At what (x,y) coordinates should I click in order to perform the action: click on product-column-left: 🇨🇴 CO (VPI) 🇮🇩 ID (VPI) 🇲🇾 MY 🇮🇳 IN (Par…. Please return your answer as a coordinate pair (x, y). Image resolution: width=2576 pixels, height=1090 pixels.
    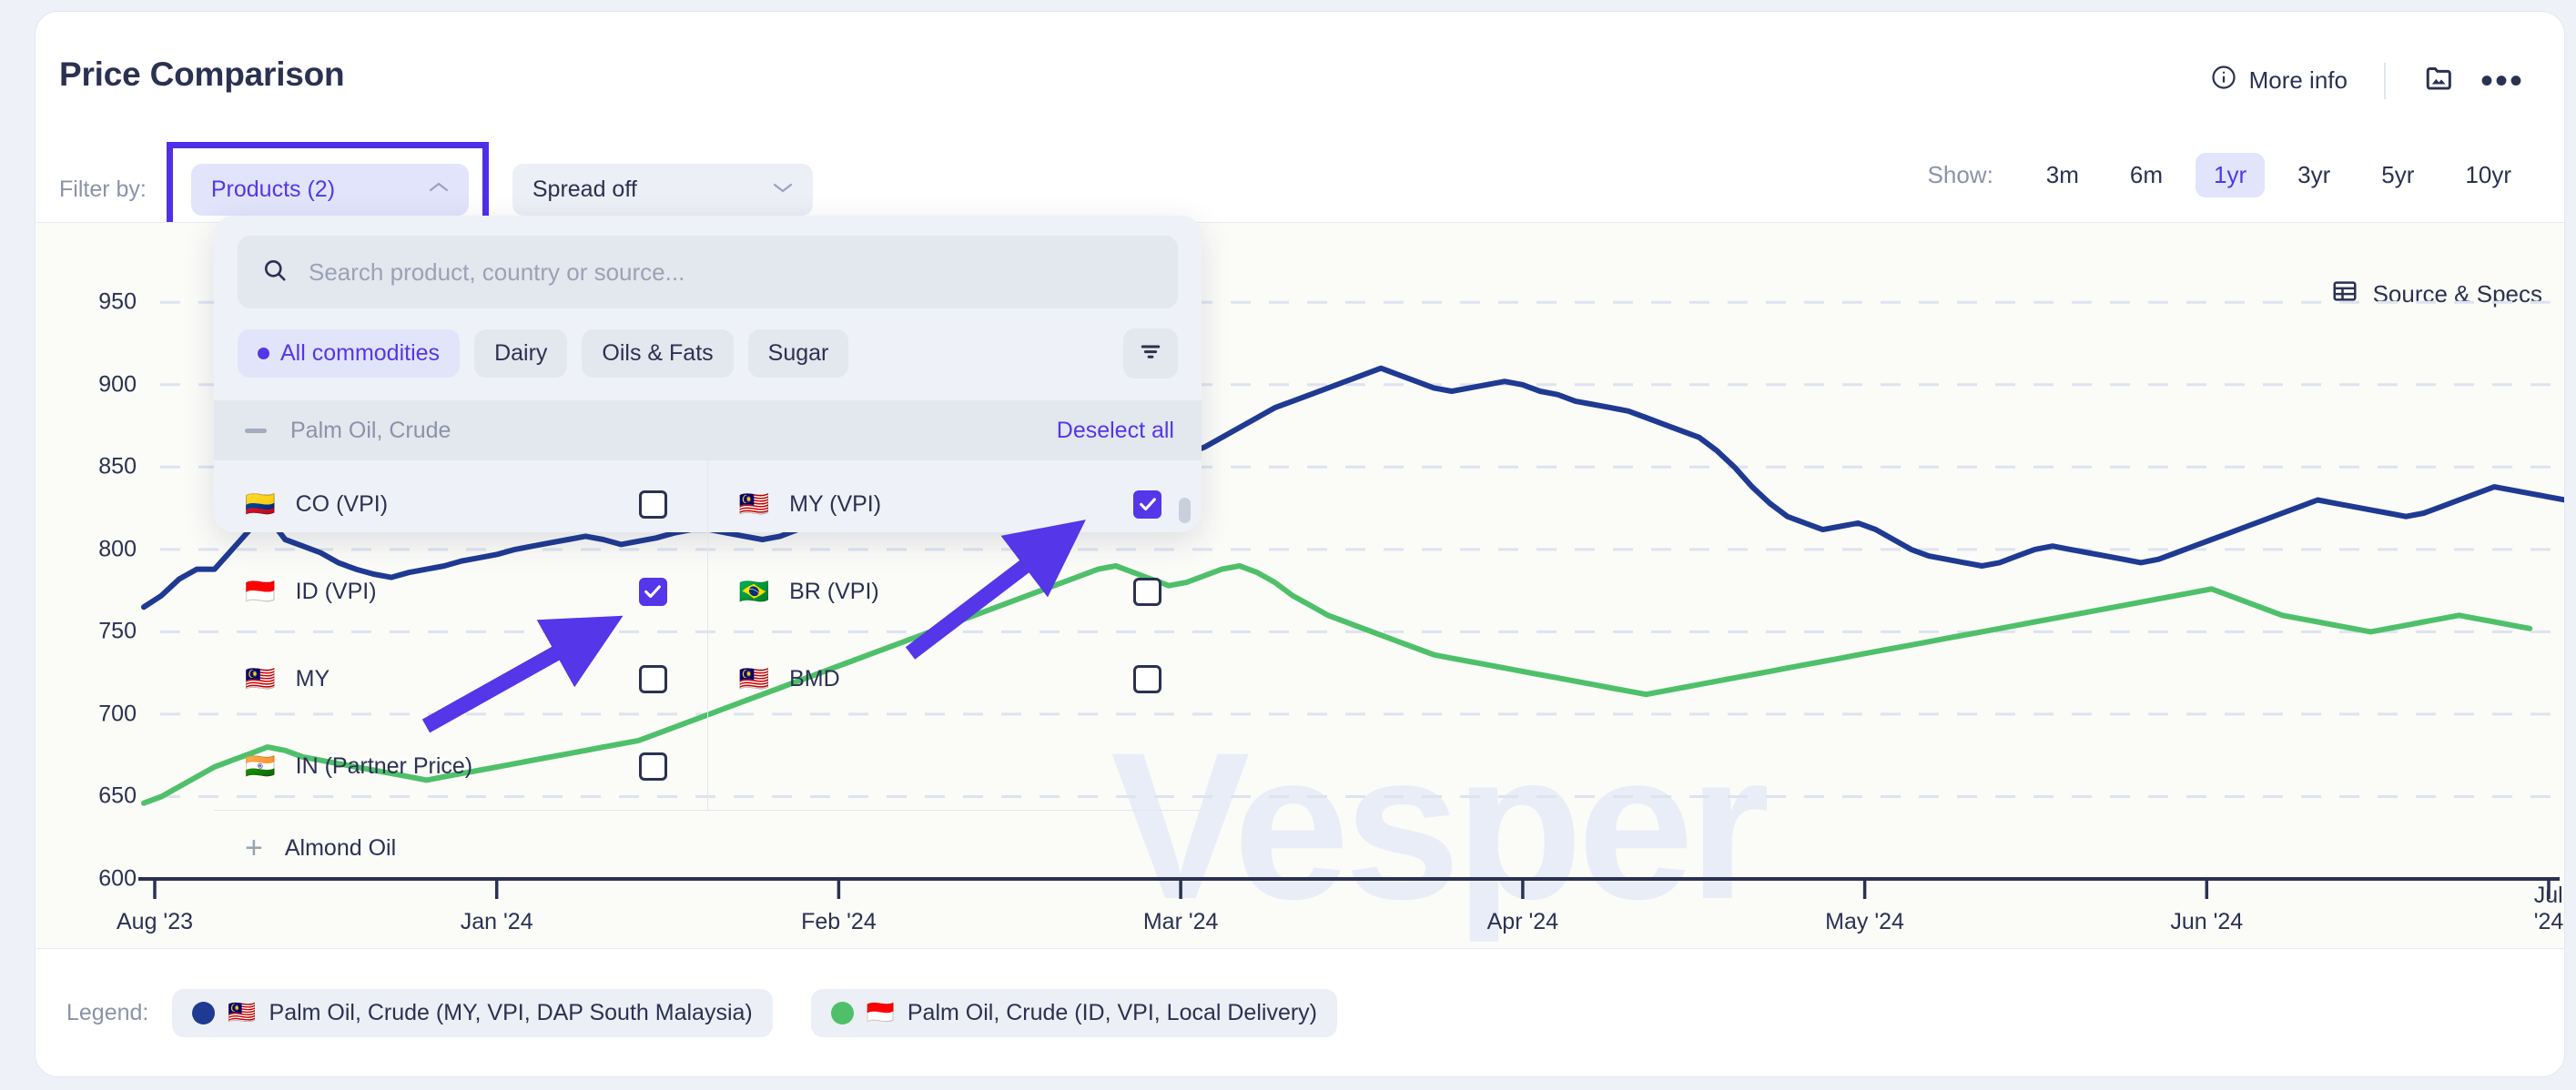
    Looking at the image, I should click on (461, 635).